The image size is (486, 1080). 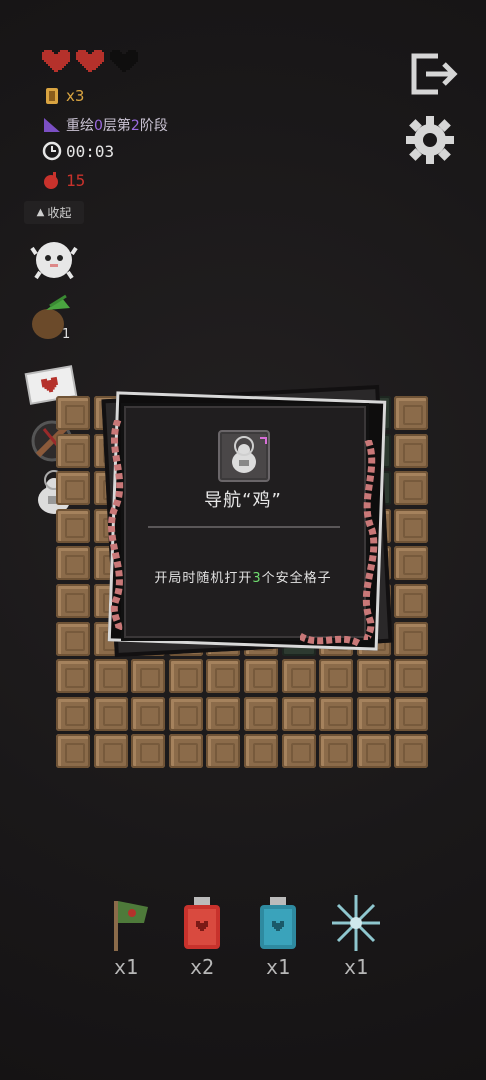 What do you see at coordinates (330, 640) in the screenshot?
I see `ribbon-bottom-decoration` at bounding box center [330, 640].